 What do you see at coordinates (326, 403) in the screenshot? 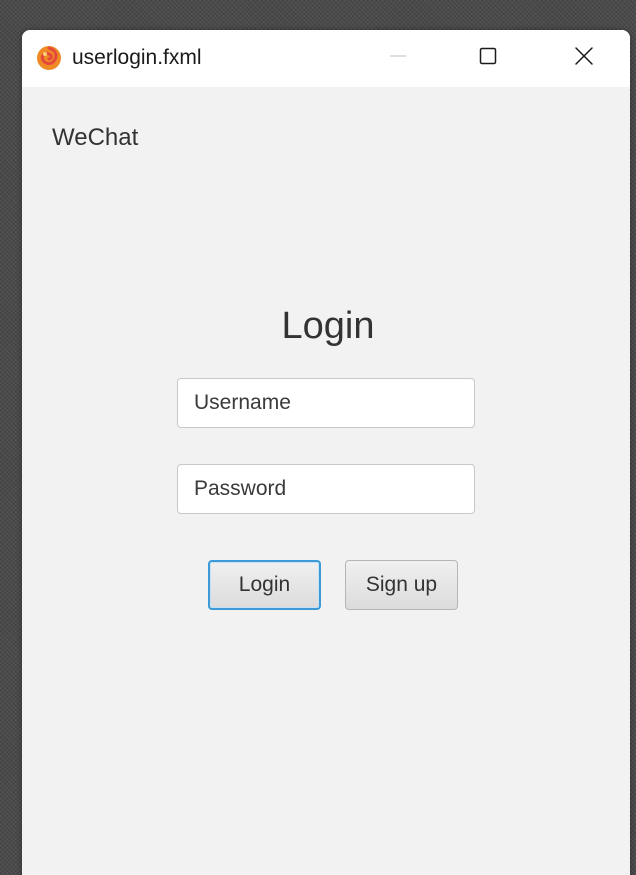
I see `username-input` at bounding box center [326, 403].